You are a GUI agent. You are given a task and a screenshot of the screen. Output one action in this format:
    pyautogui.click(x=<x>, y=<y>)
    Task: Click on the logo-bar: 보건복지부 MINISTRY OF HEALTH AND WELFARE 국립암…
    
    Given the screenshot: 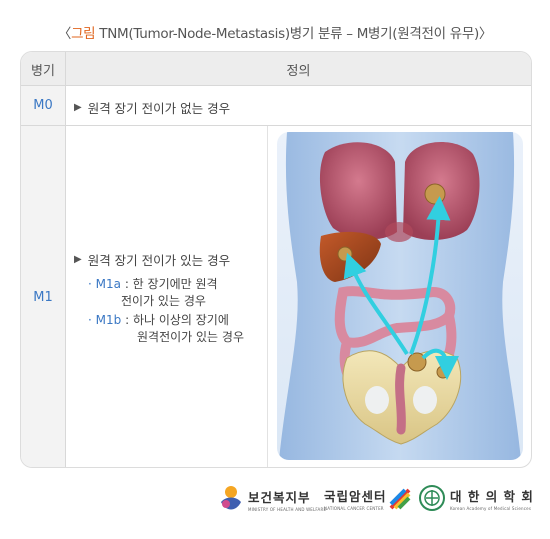 What is the action you would take?
    pyautogui.click(x=275, y=502)
    